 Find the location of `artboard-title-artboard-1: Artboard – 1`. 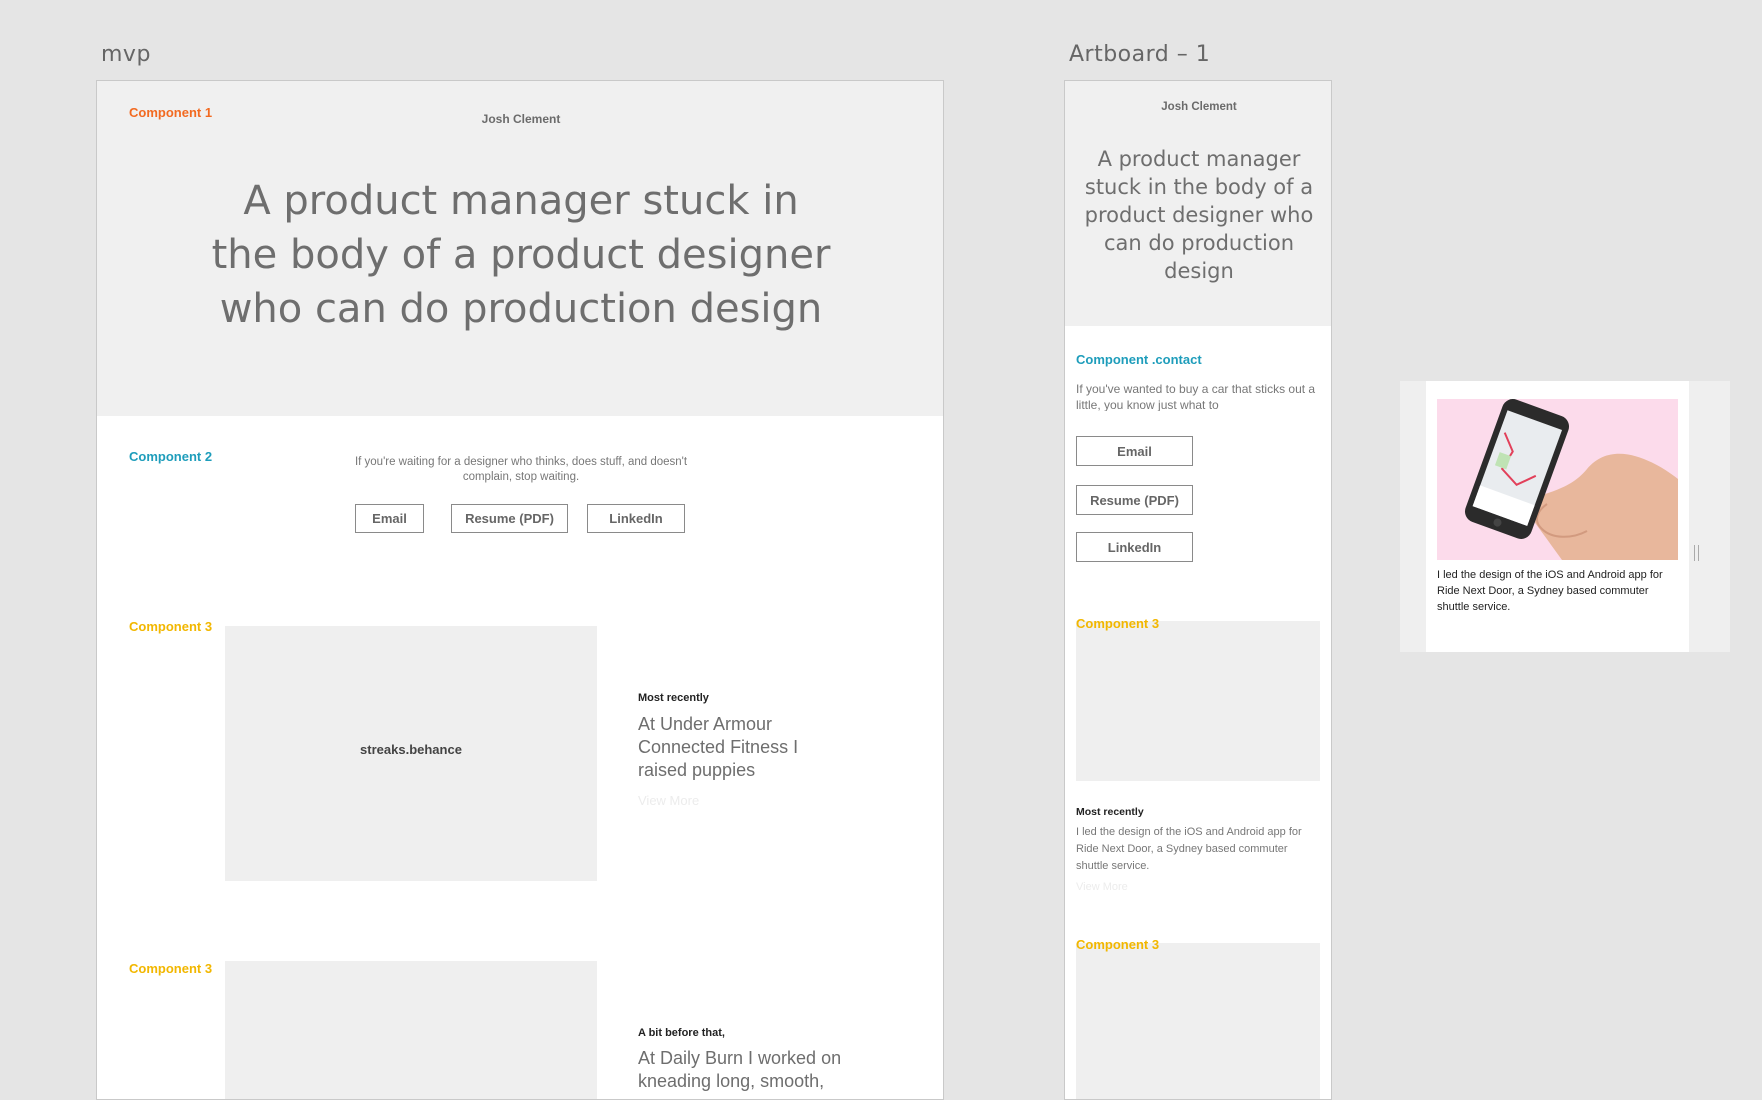

artboard-title-artboard-1: Artboard – 1 is located at coordinates (1139, 54).